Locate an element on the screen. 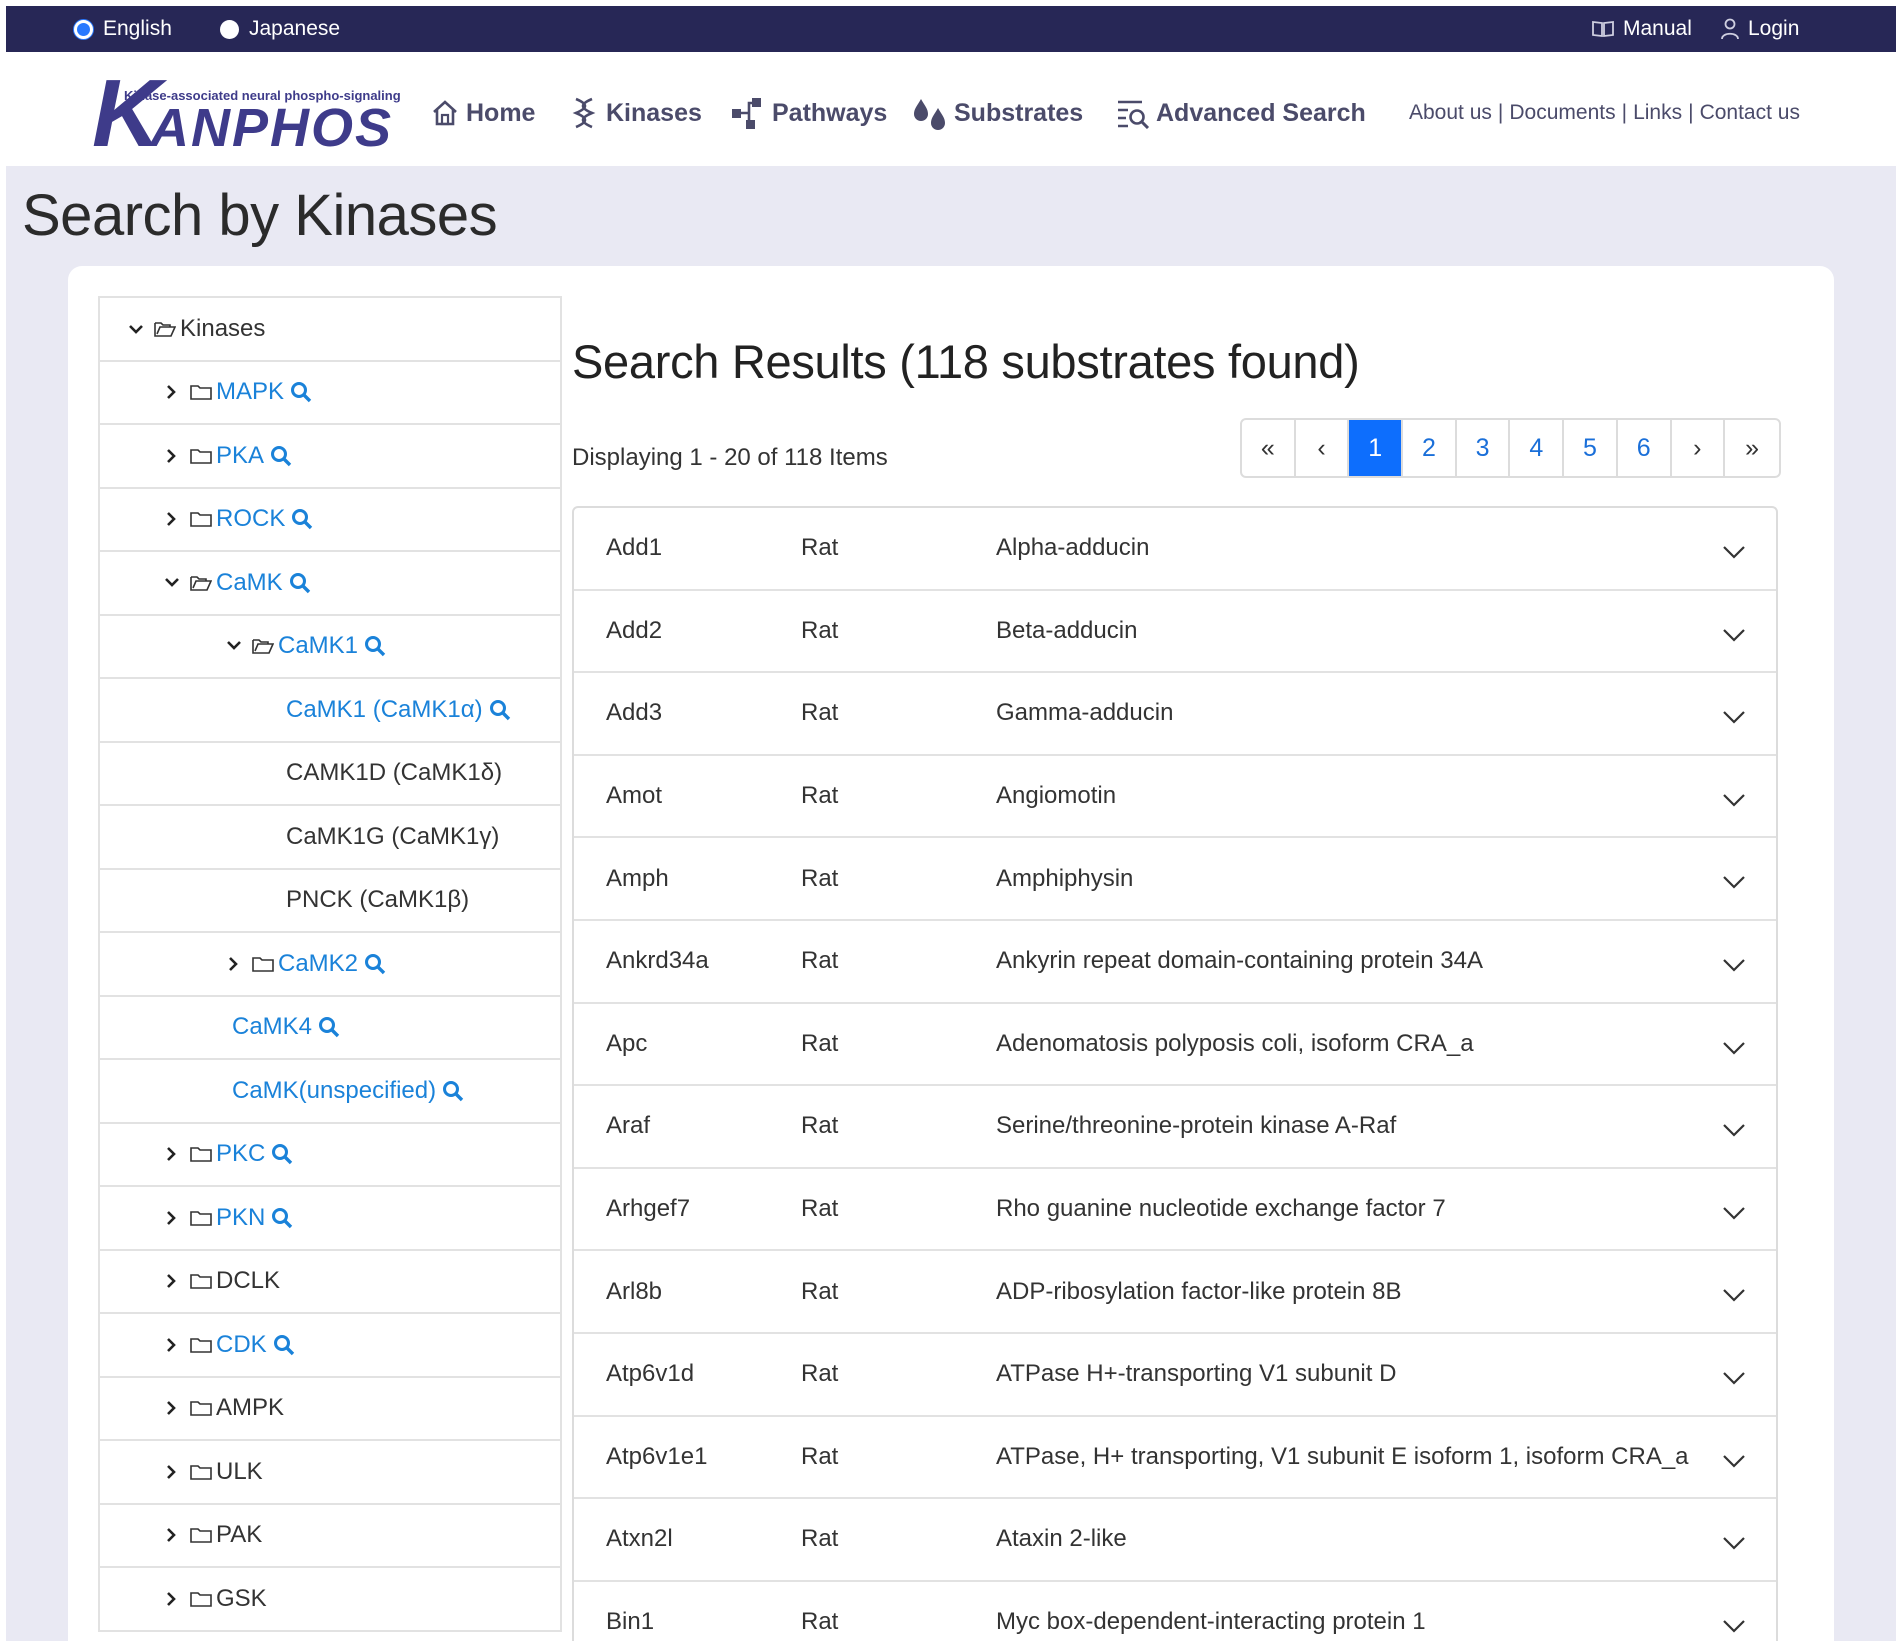  tree-item: CaMK1G (CaMK1γ) is located at coordinates (330, 838).